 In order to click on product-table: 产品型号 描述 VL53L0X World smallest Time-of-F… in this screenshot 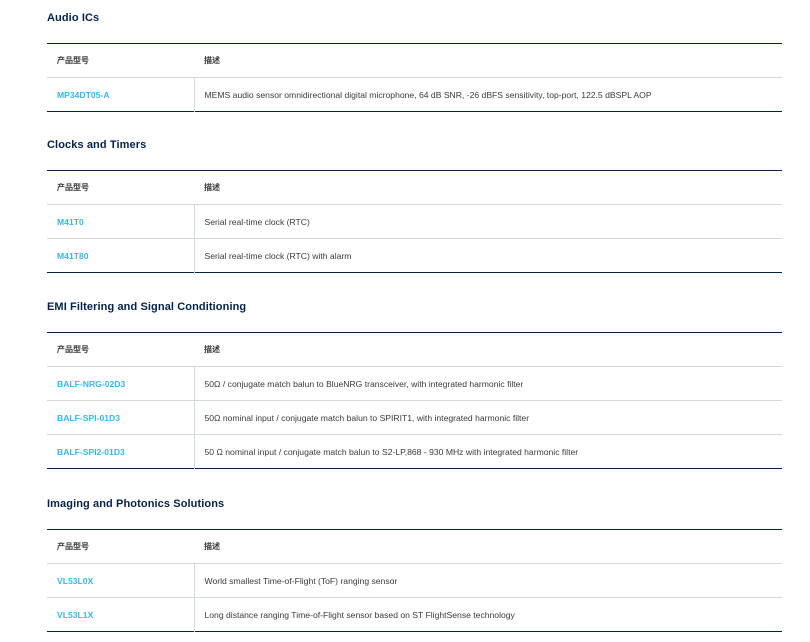, I will do `click(414, 580)`.